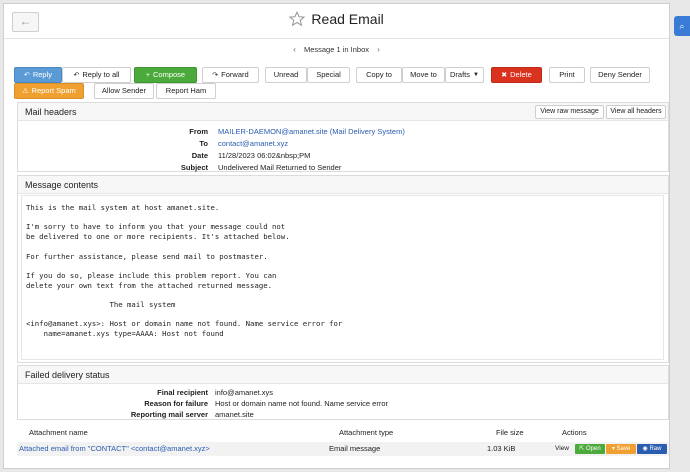  What do you see at coordinates (366, 432) in the screenshot?
I see `col-attachment-type: Attachment type` at bounding box center [366, 432].